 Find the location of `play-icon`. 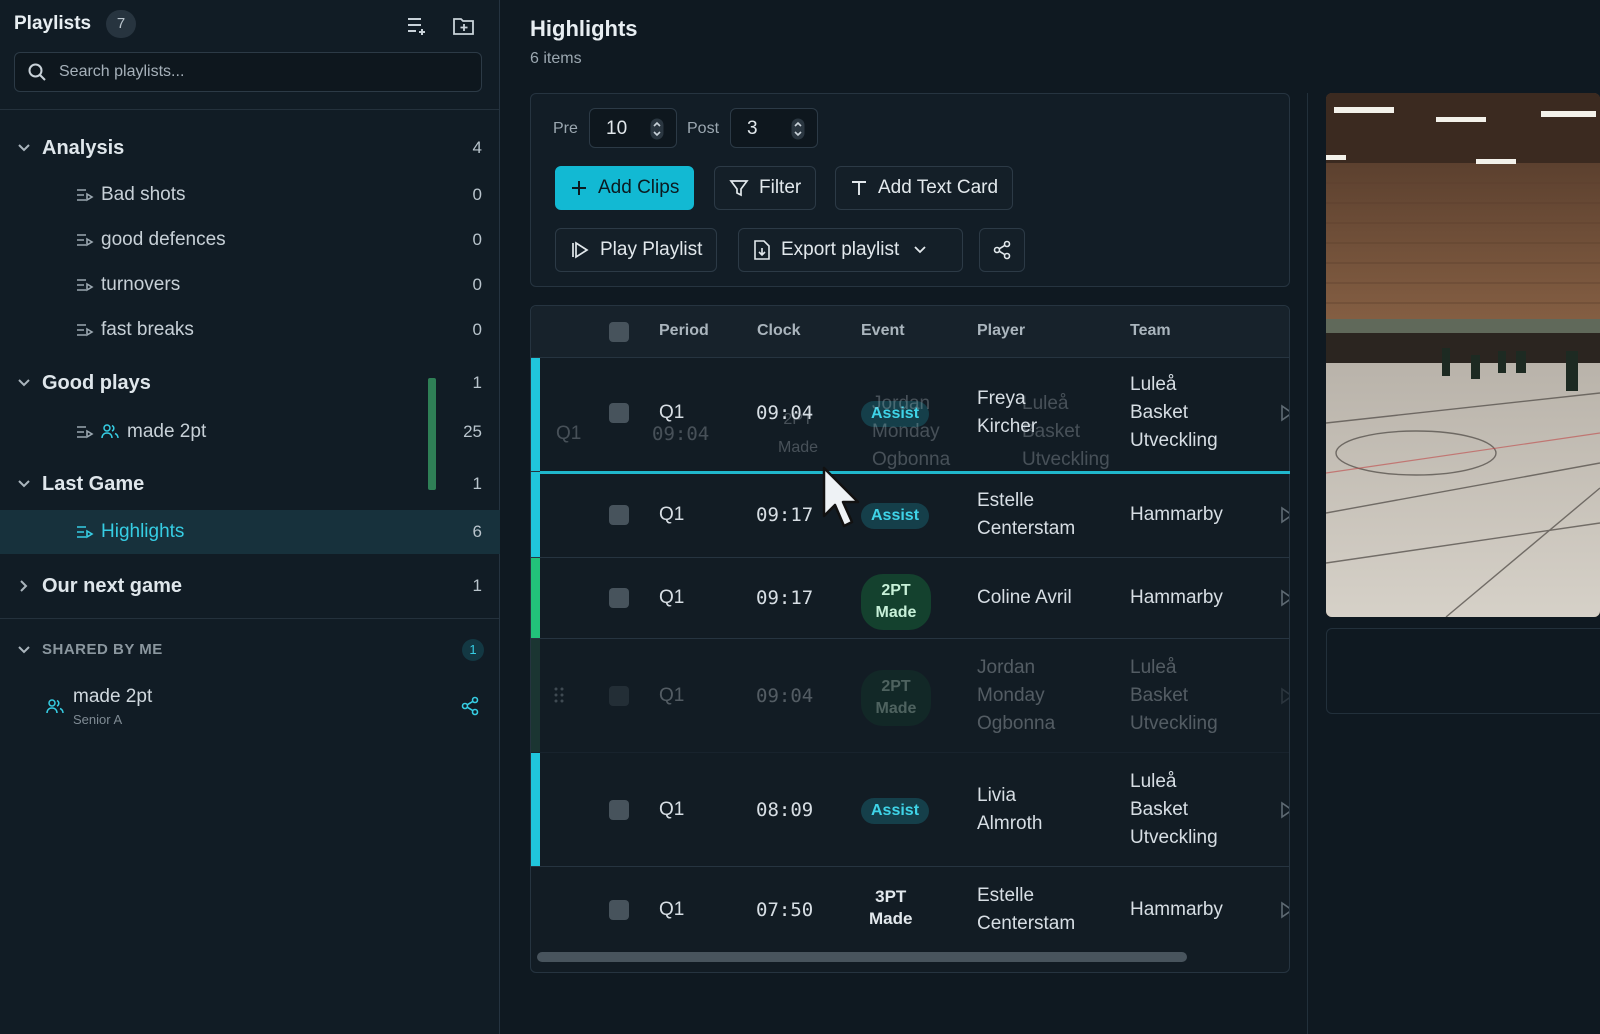

play-icon is located at coordinates (580, 250).